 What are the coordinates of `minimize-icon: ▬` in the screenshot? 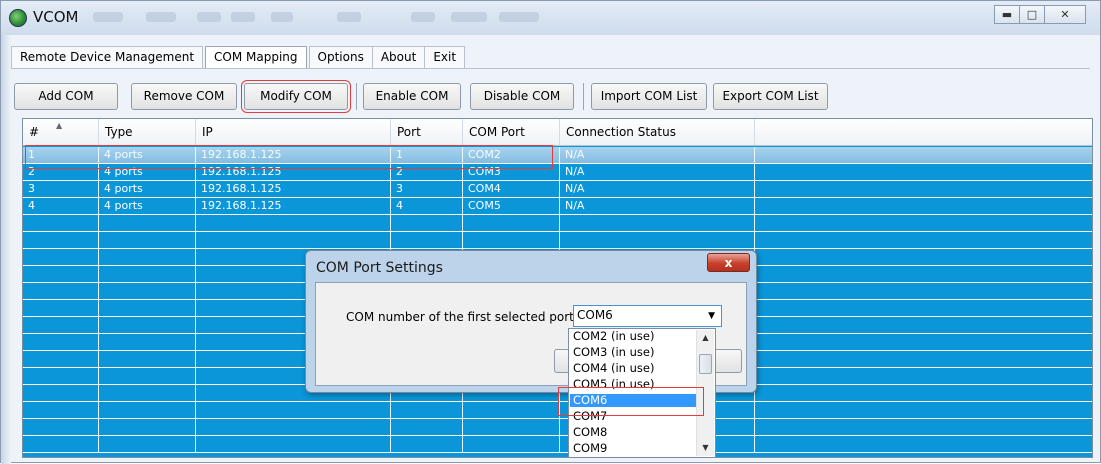 It's located at (1007, 14).